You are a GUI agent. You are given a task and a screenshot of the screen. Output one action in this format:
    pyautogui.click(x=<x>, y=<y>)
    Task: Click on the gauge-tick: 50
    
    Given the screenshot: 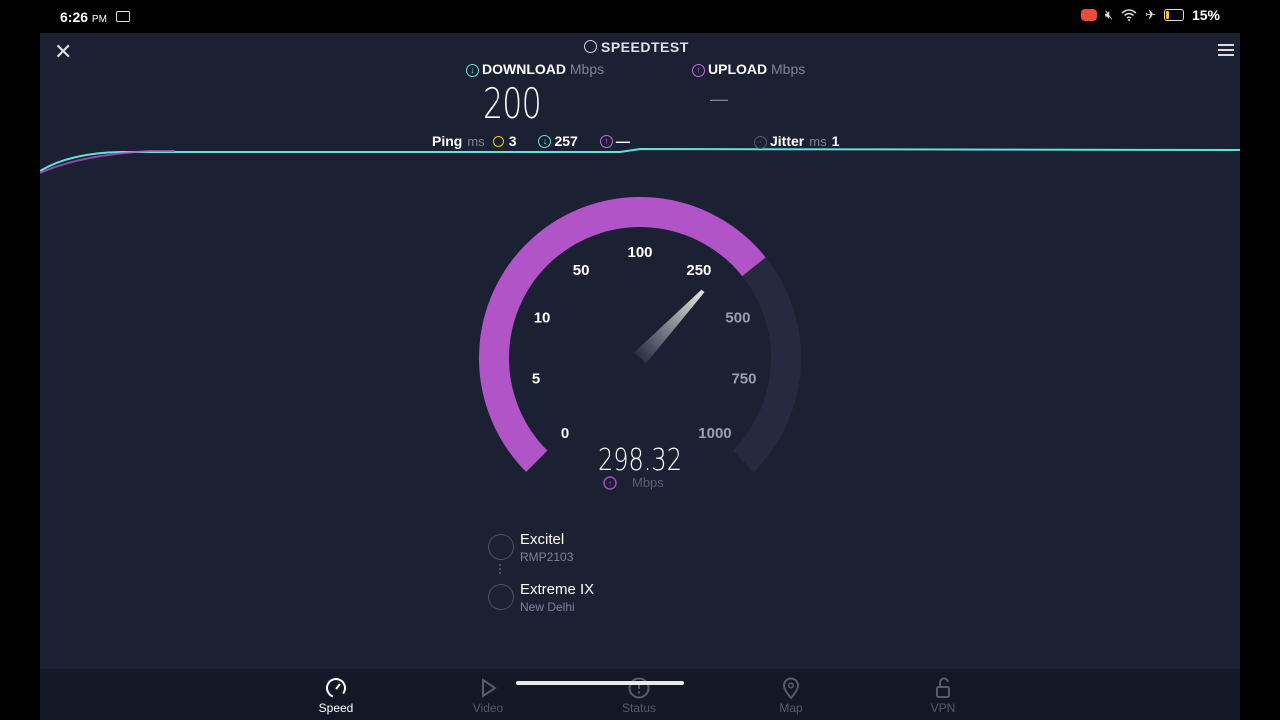 What is the action you would take?
    pyautogui.click(x=581, y=270)
    